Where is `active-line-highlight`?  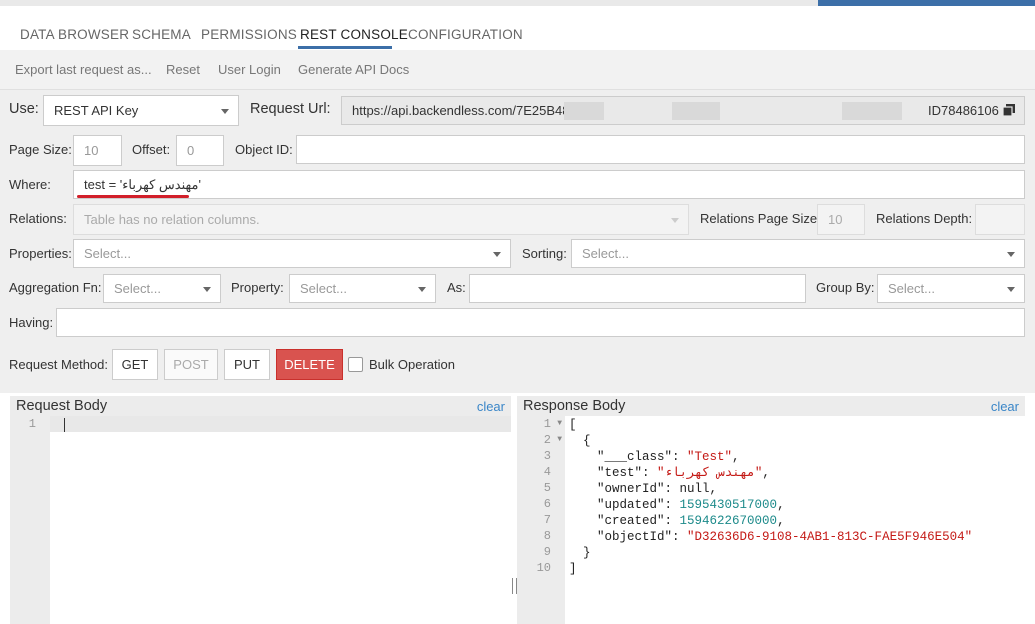
active-line-highlight is located at coordinates (280, 424).